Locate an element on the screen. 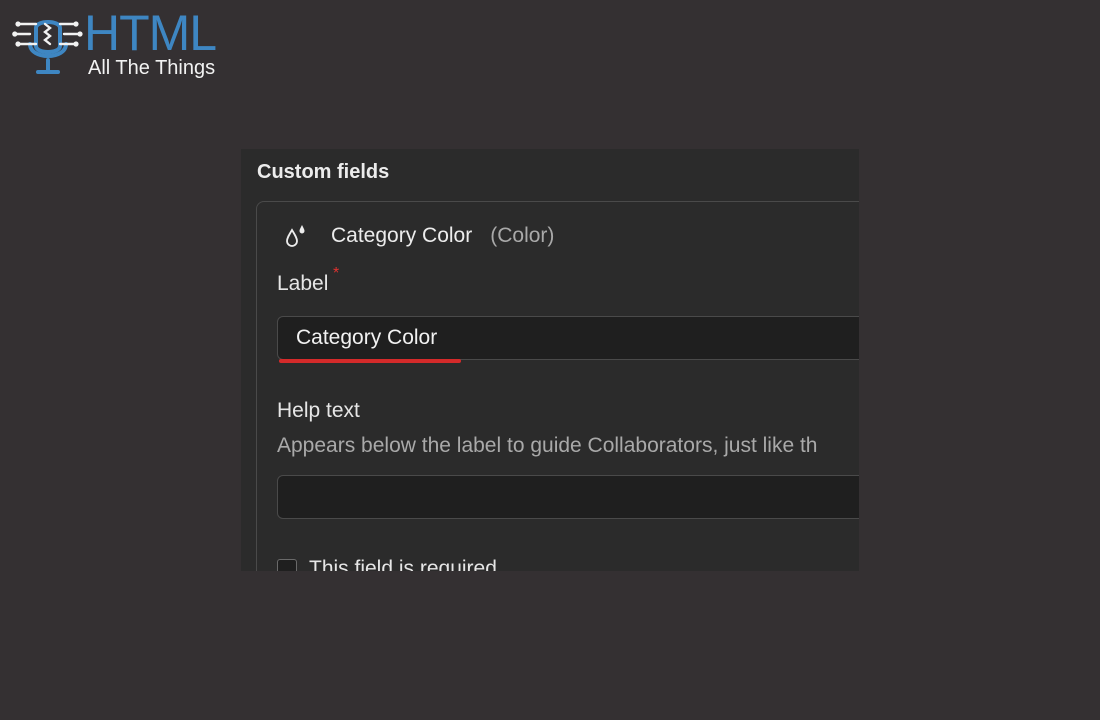 The width and height of the screenshot is (1100, 720). brand-logo: HTML All The Things is located at coordinates (127, 46).